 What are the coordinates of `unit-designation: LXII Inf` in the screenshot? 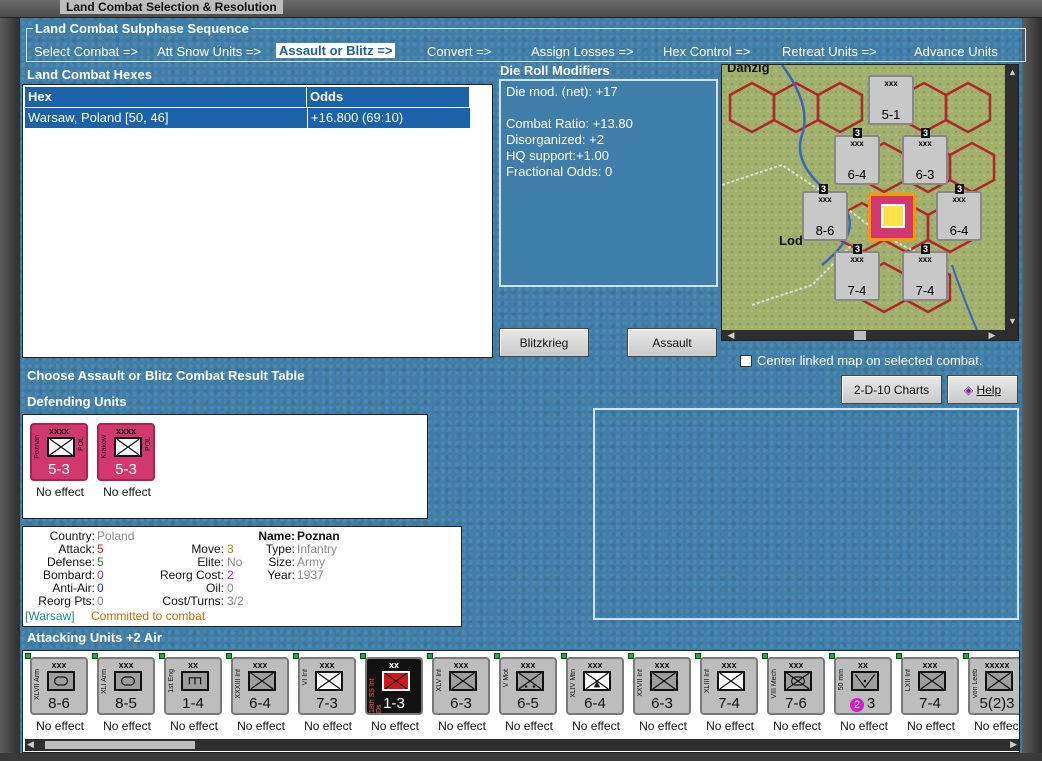 It's located at (908, 680).